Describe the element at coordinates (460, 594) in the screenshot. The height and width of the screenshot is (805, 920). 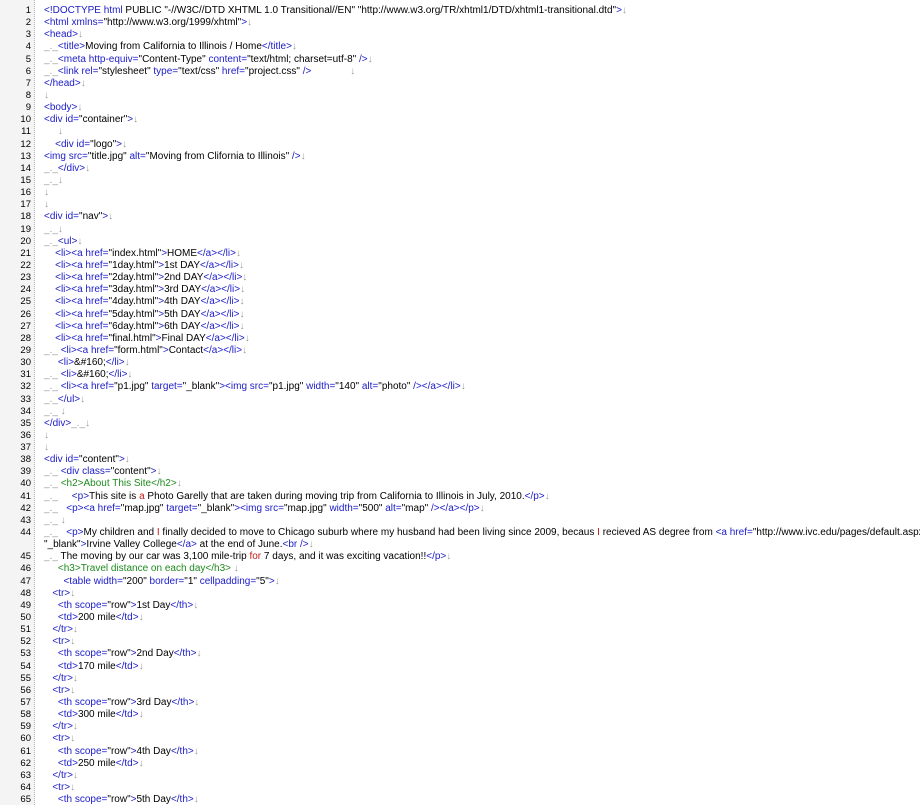
I see `code-line: 48 <tr>↓` at that location.